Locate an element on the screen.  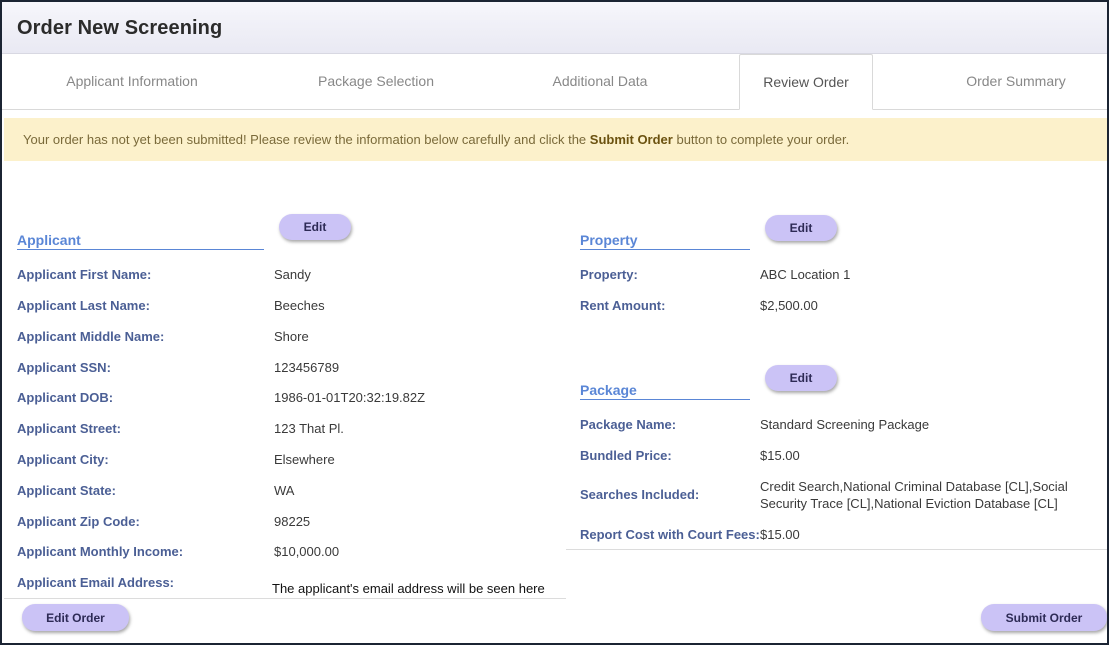
tab-additional-data: Additional Data is located at coordinates (600, 82).